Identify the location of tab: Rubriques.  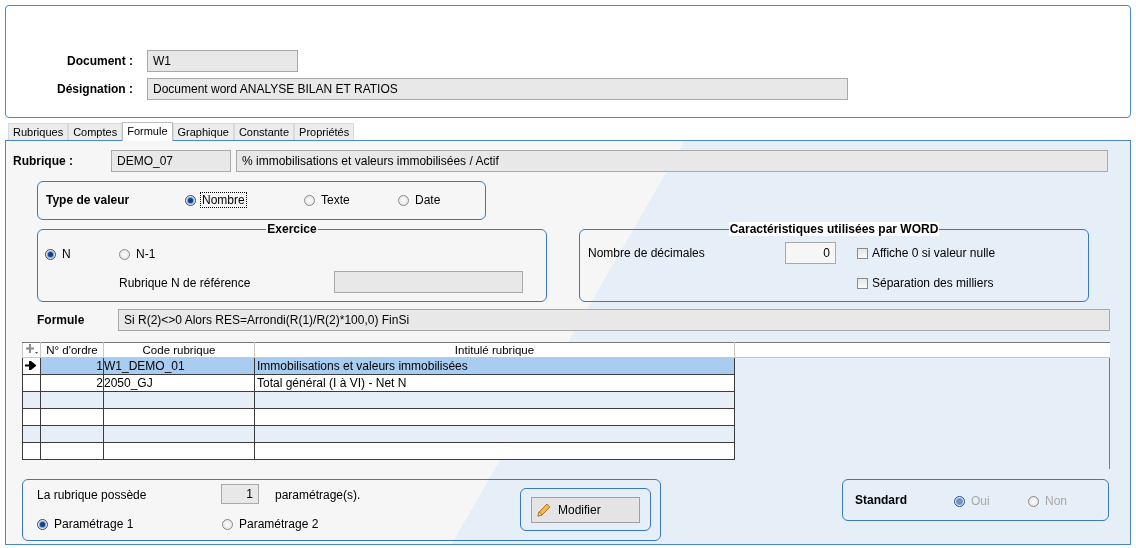
(38, 131).